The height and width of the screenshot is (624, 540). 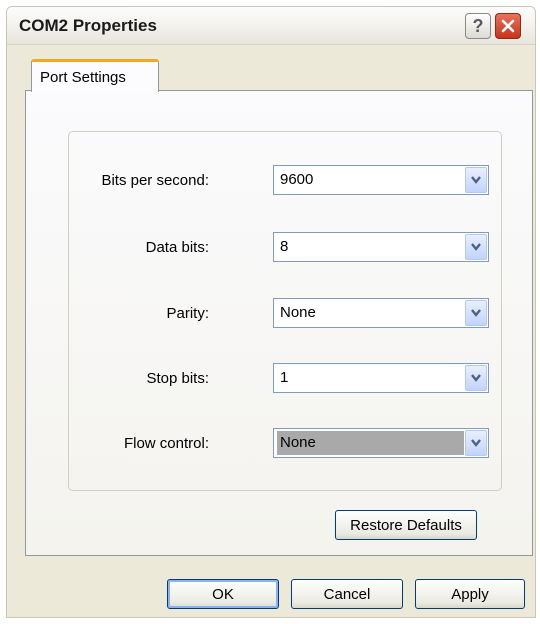 I want to click on apply-button: Apply, so click(x=470, y=594).